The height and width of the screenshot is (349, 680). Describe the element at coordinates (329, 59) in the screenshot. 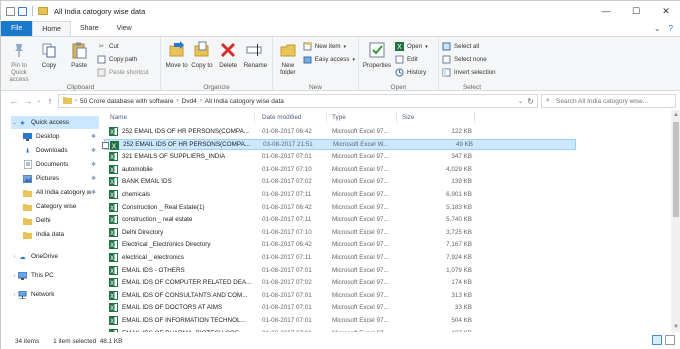

I see `easy-access-button: Easy access ▾` at that location.